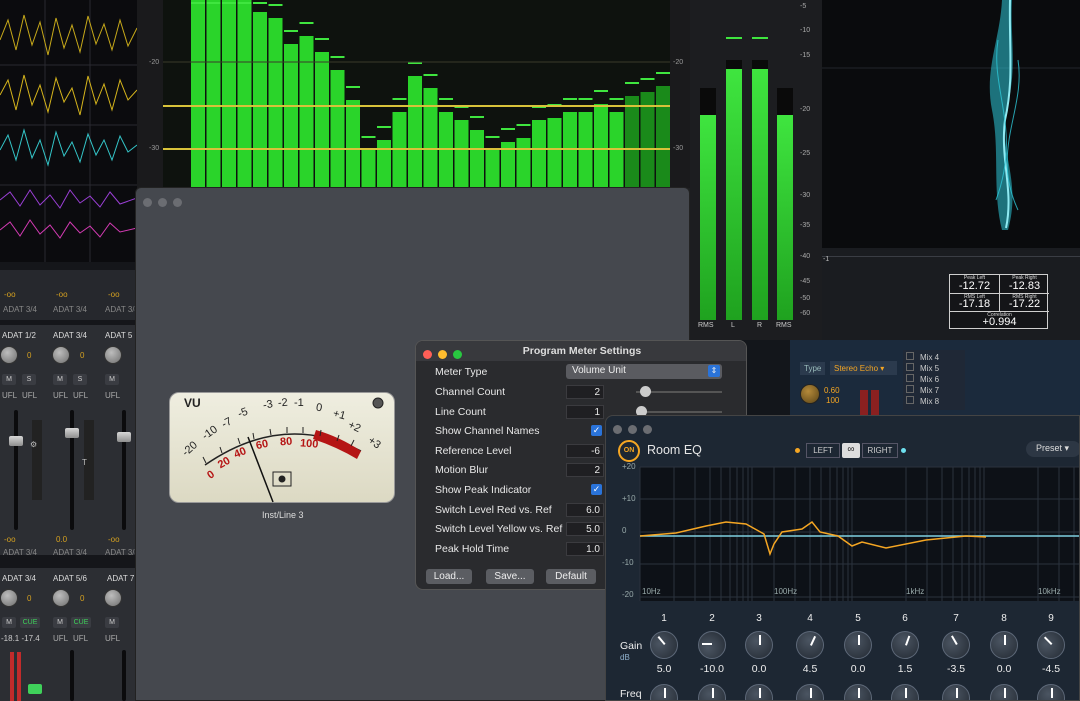 The width and height of the screenshot is (1080, 701). What do you see at coordinates (1052, 449) in the screenshot?
I see `preset-dropdown: Preset ▾` at bounding box center [1052, 449].